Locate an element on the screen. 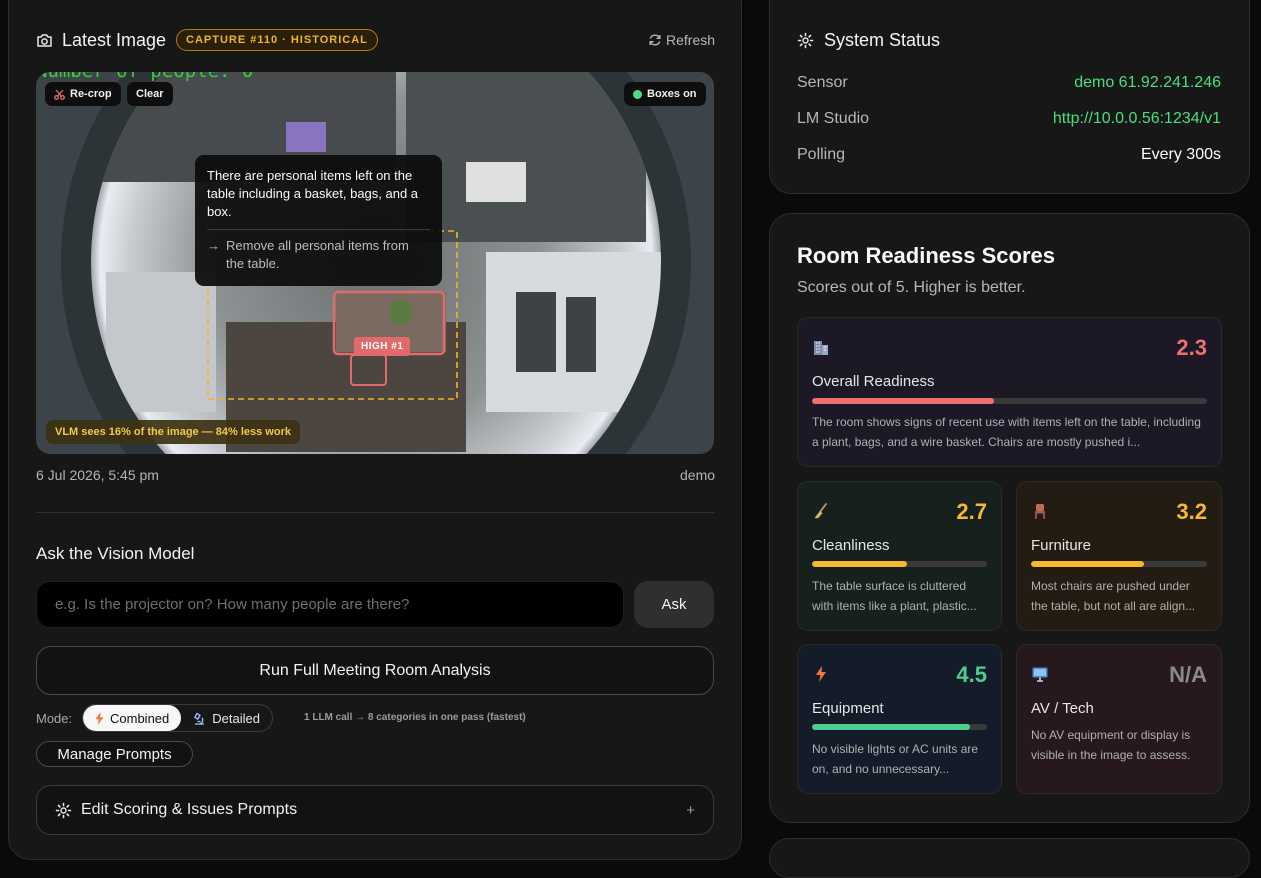 This screenshot has width=1261, height=878. status-polling-label: Polling is located at coordinates (821, 154).